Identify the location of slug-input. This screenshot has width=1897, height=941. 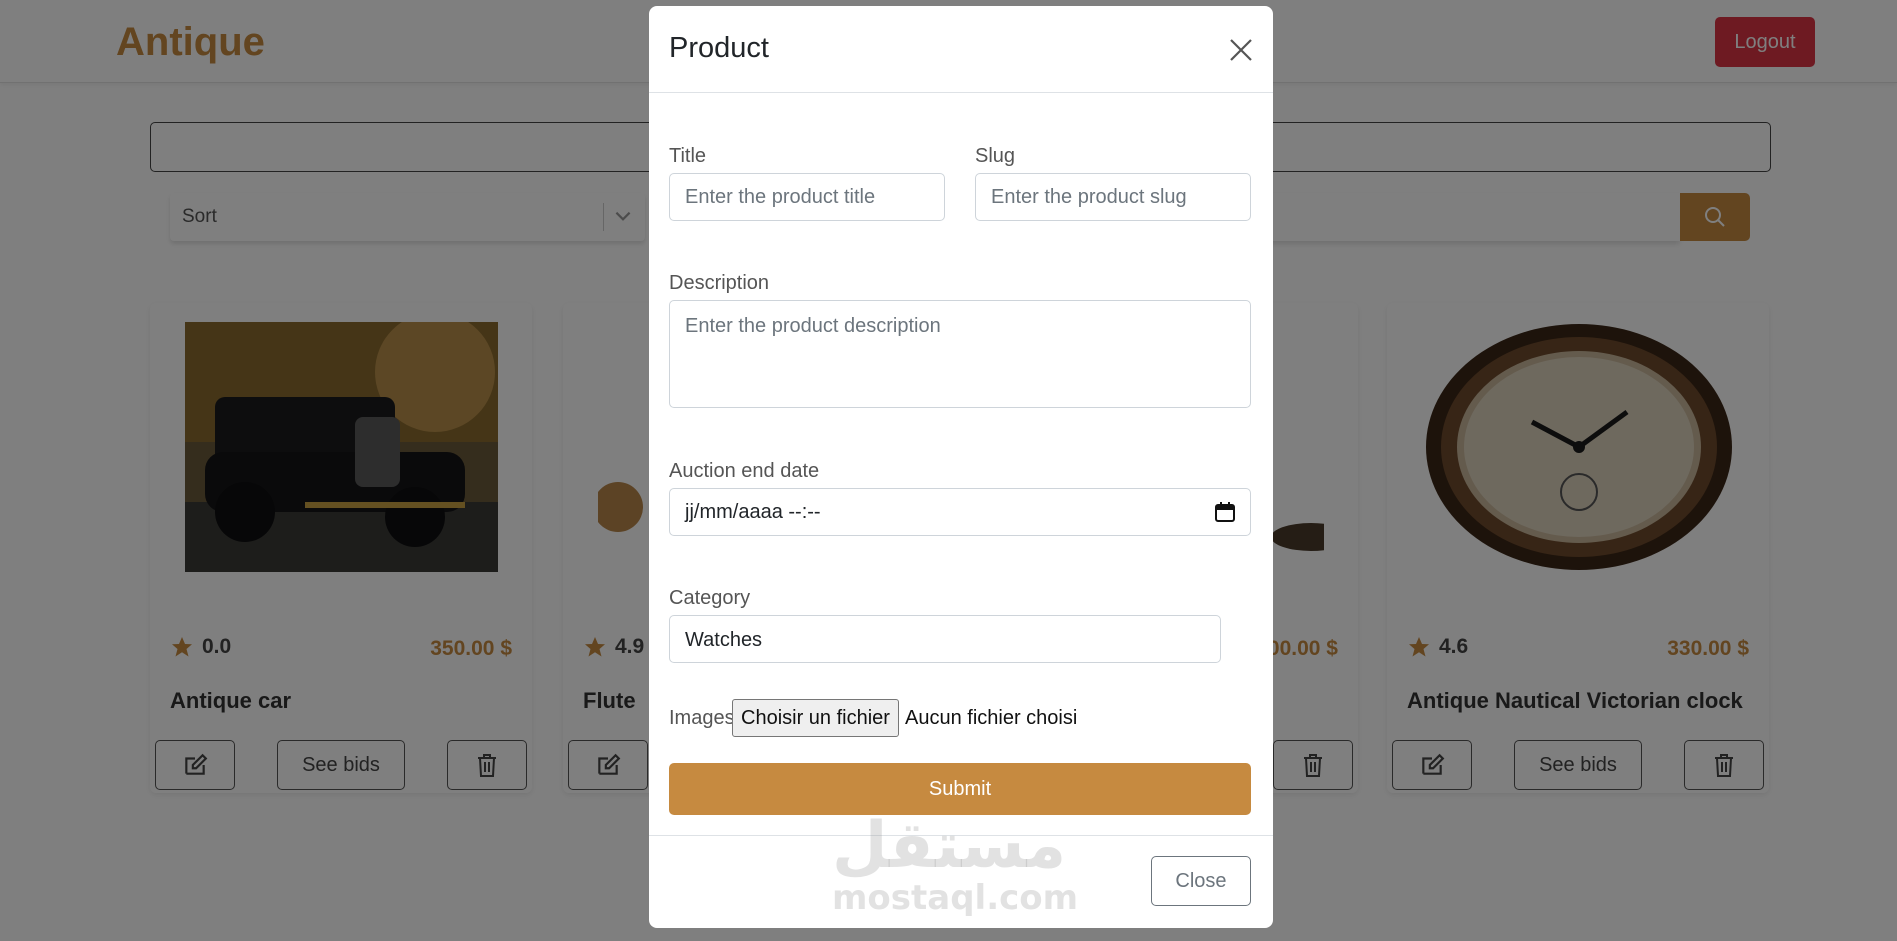
(1113, 197).